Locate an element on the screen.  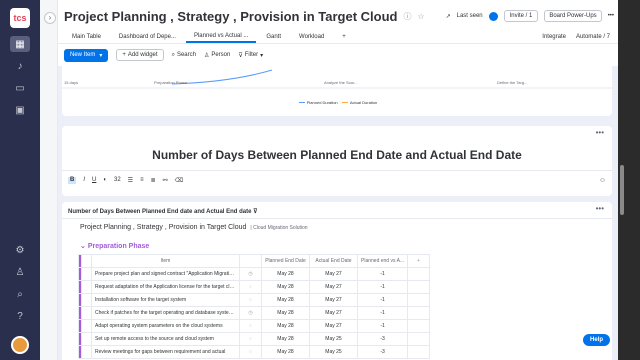
star-icon: ☆ is located at coordinates (420, 16).